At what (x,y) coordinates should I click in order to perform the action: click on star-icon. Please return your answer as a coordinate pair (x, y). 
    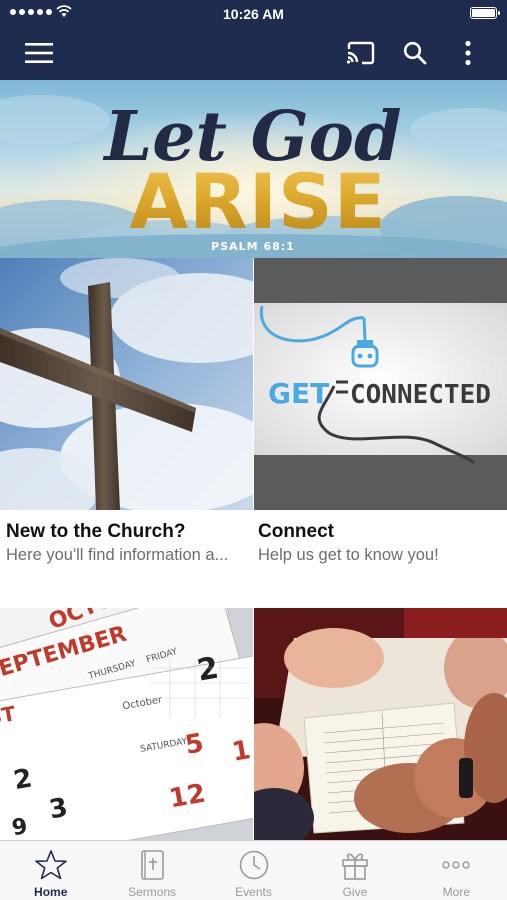
    Looking at the image, I should click on (50, 865).